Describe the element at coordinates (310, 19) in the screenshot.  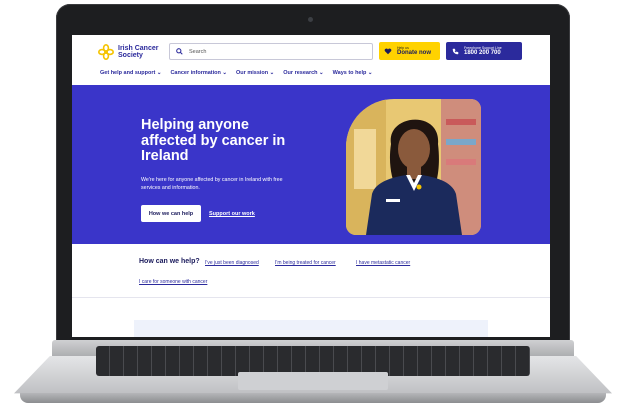
I see `webcam` at that location.